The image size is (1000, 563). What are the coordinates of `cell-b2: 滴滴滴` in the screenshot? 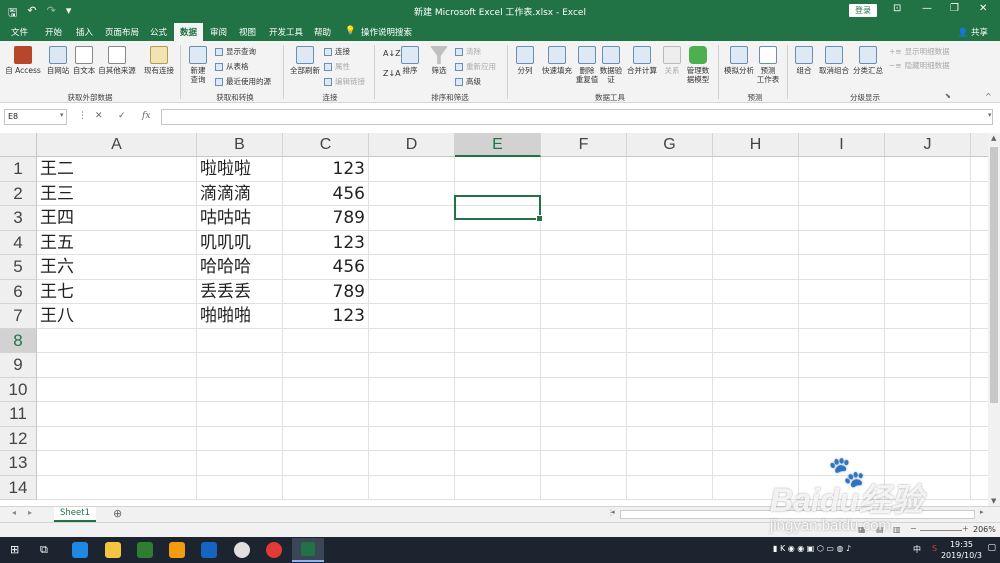 It's located at (240, 193).